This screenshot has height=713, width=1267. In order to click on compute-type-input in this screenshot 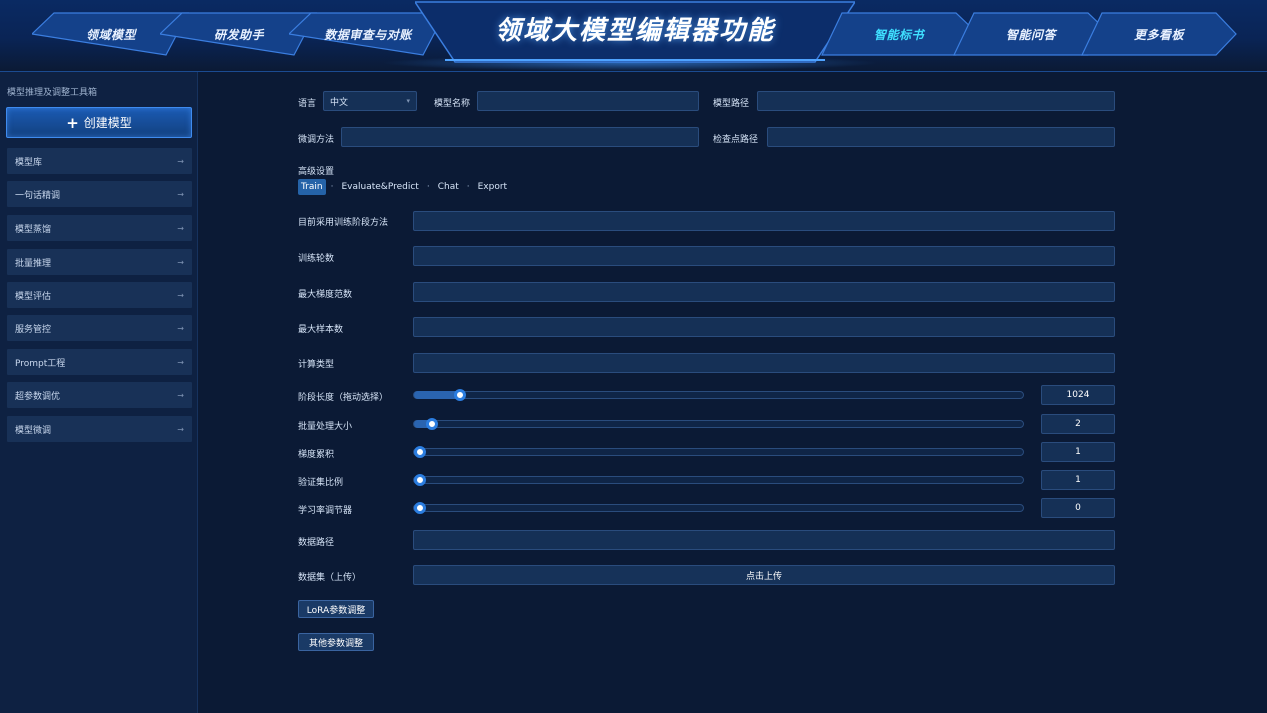, I will do `click(764, 363)`.